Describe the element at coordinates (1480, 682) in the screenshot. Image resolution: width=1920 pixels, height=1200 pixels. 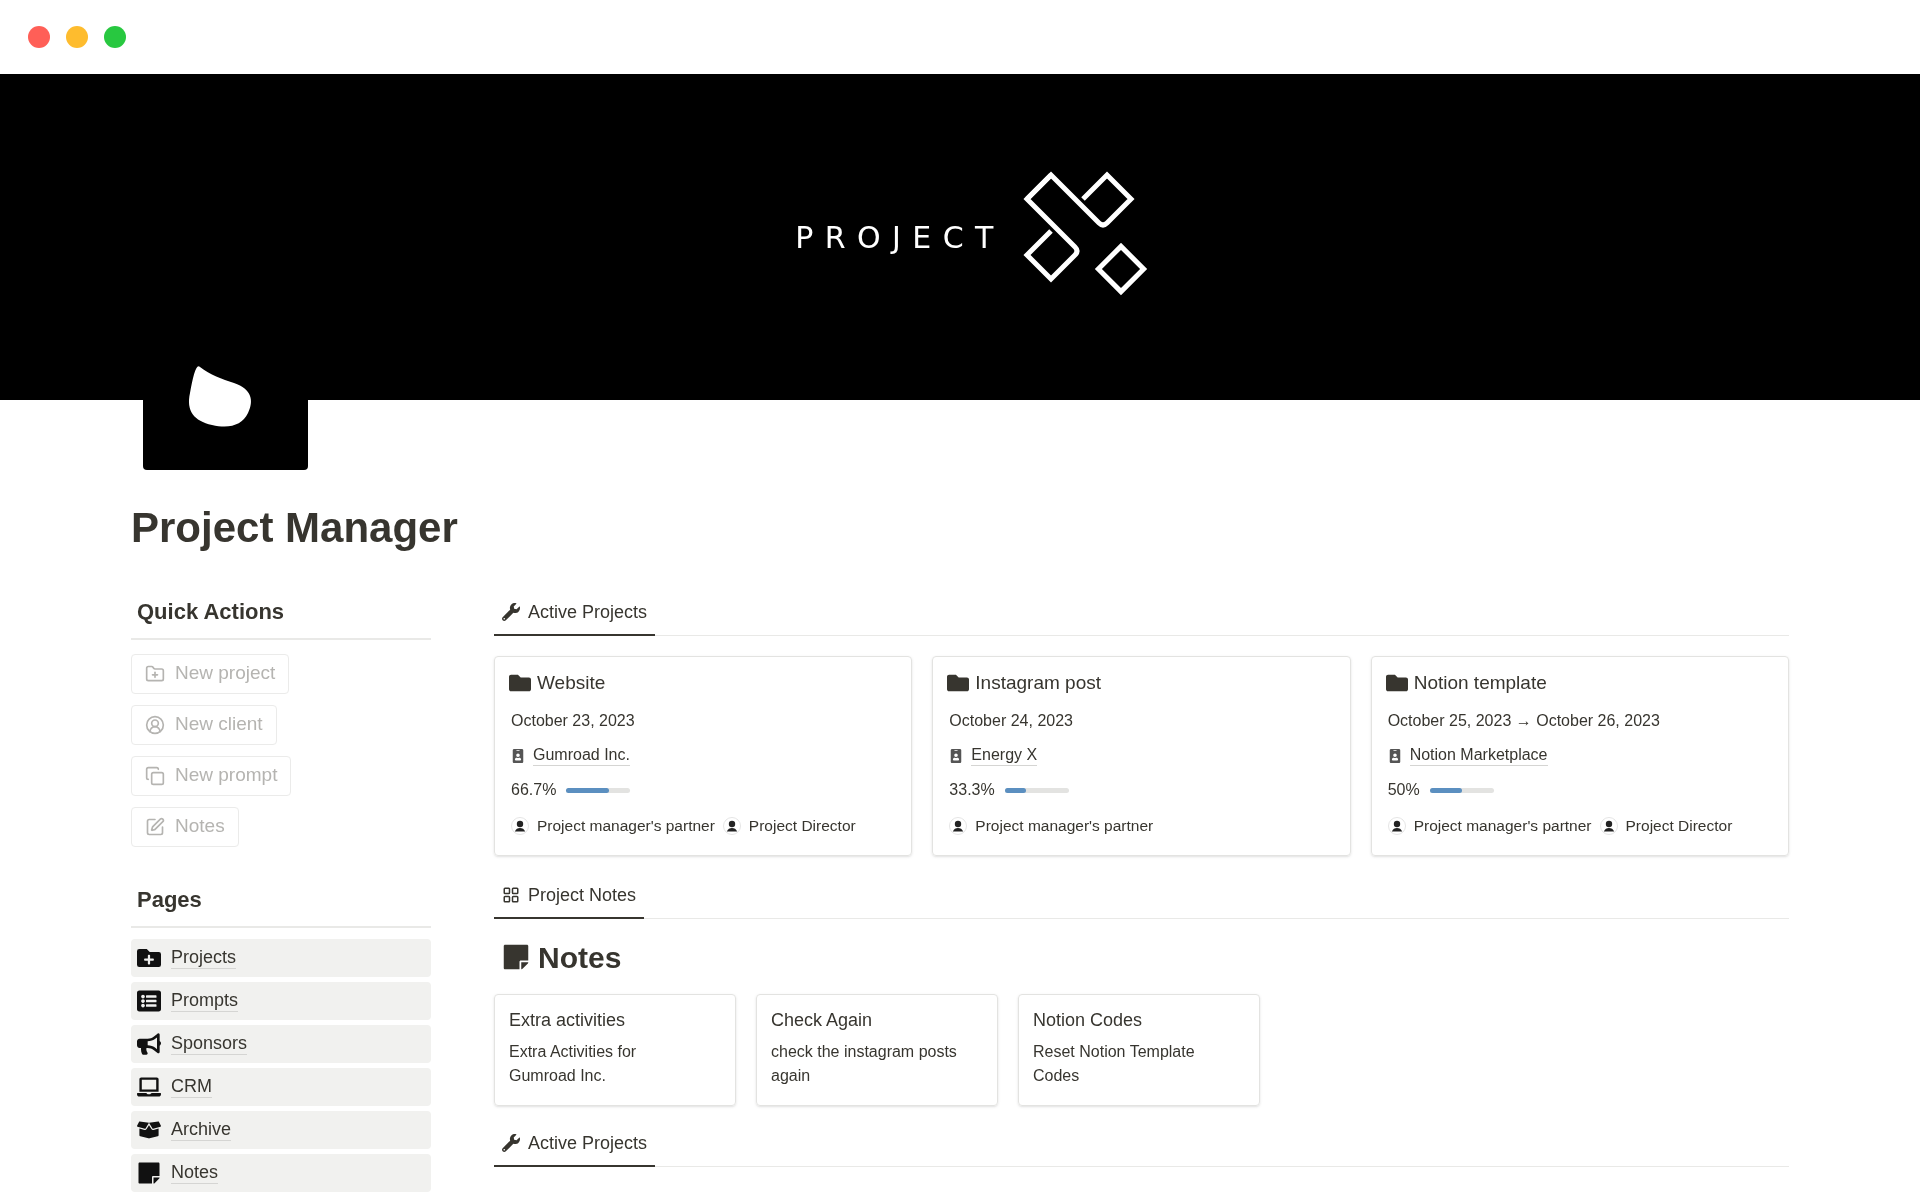
I see `card-title: Notion template` at that location.